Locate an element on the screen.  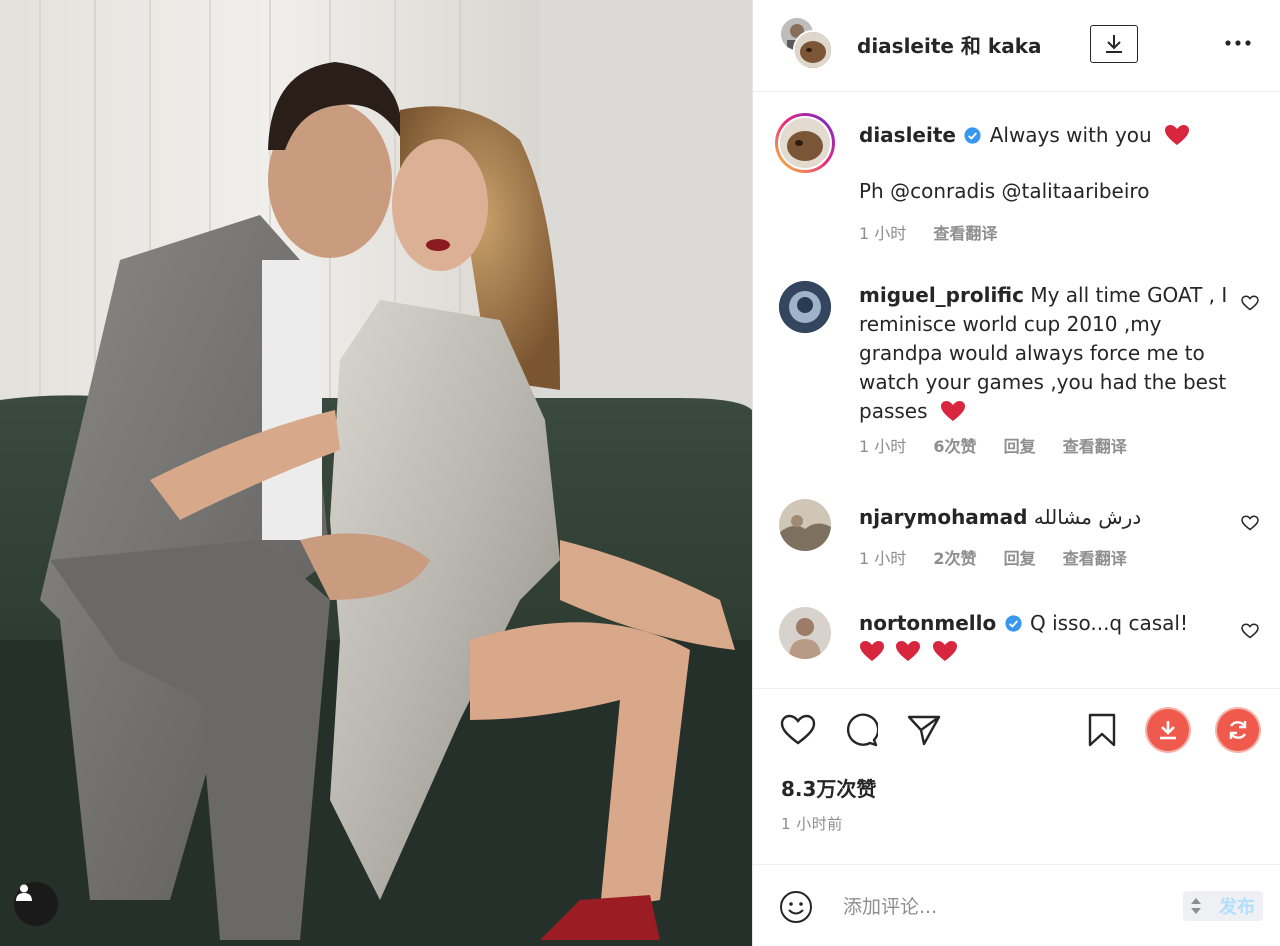
comment-body: nortonmello Q isso...q casal! is located at coordinates (1044, 639).